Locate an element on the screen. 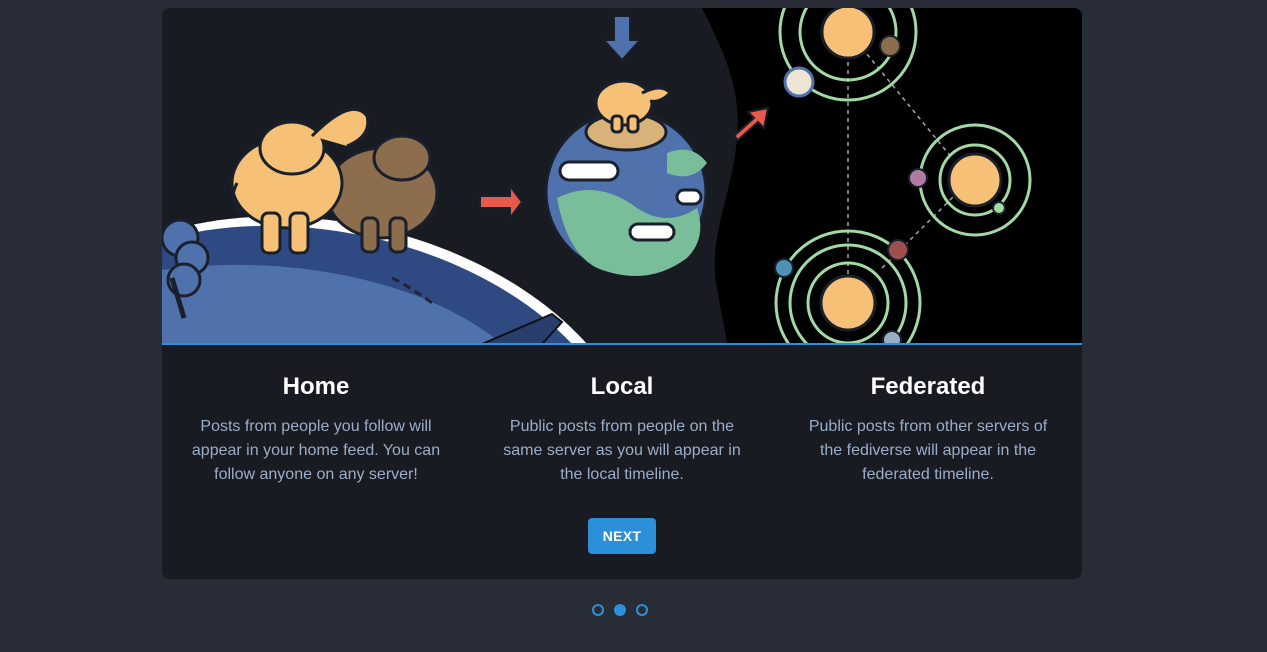 Image resolution: width=1267 pixels, height=652 pixels. pagination-dots is located at coordinates (632, 612).